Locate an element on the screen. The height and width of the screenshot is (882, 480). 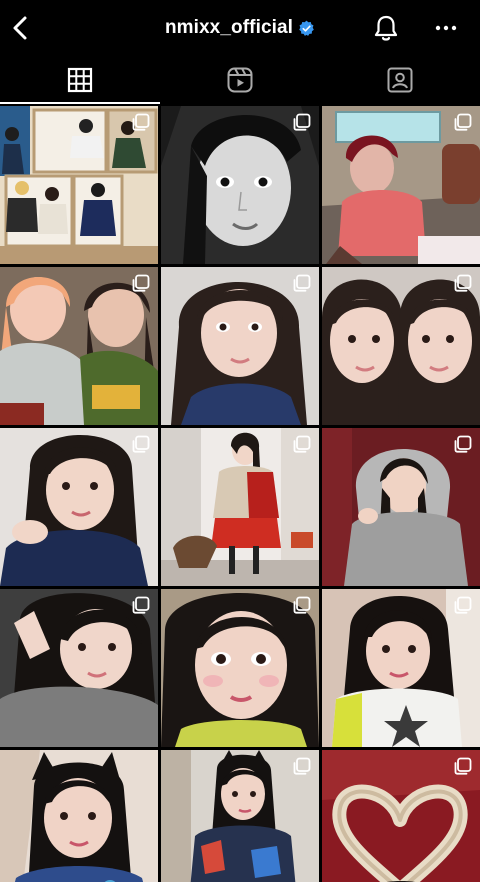
back-button is located at coordinates (20, 28).